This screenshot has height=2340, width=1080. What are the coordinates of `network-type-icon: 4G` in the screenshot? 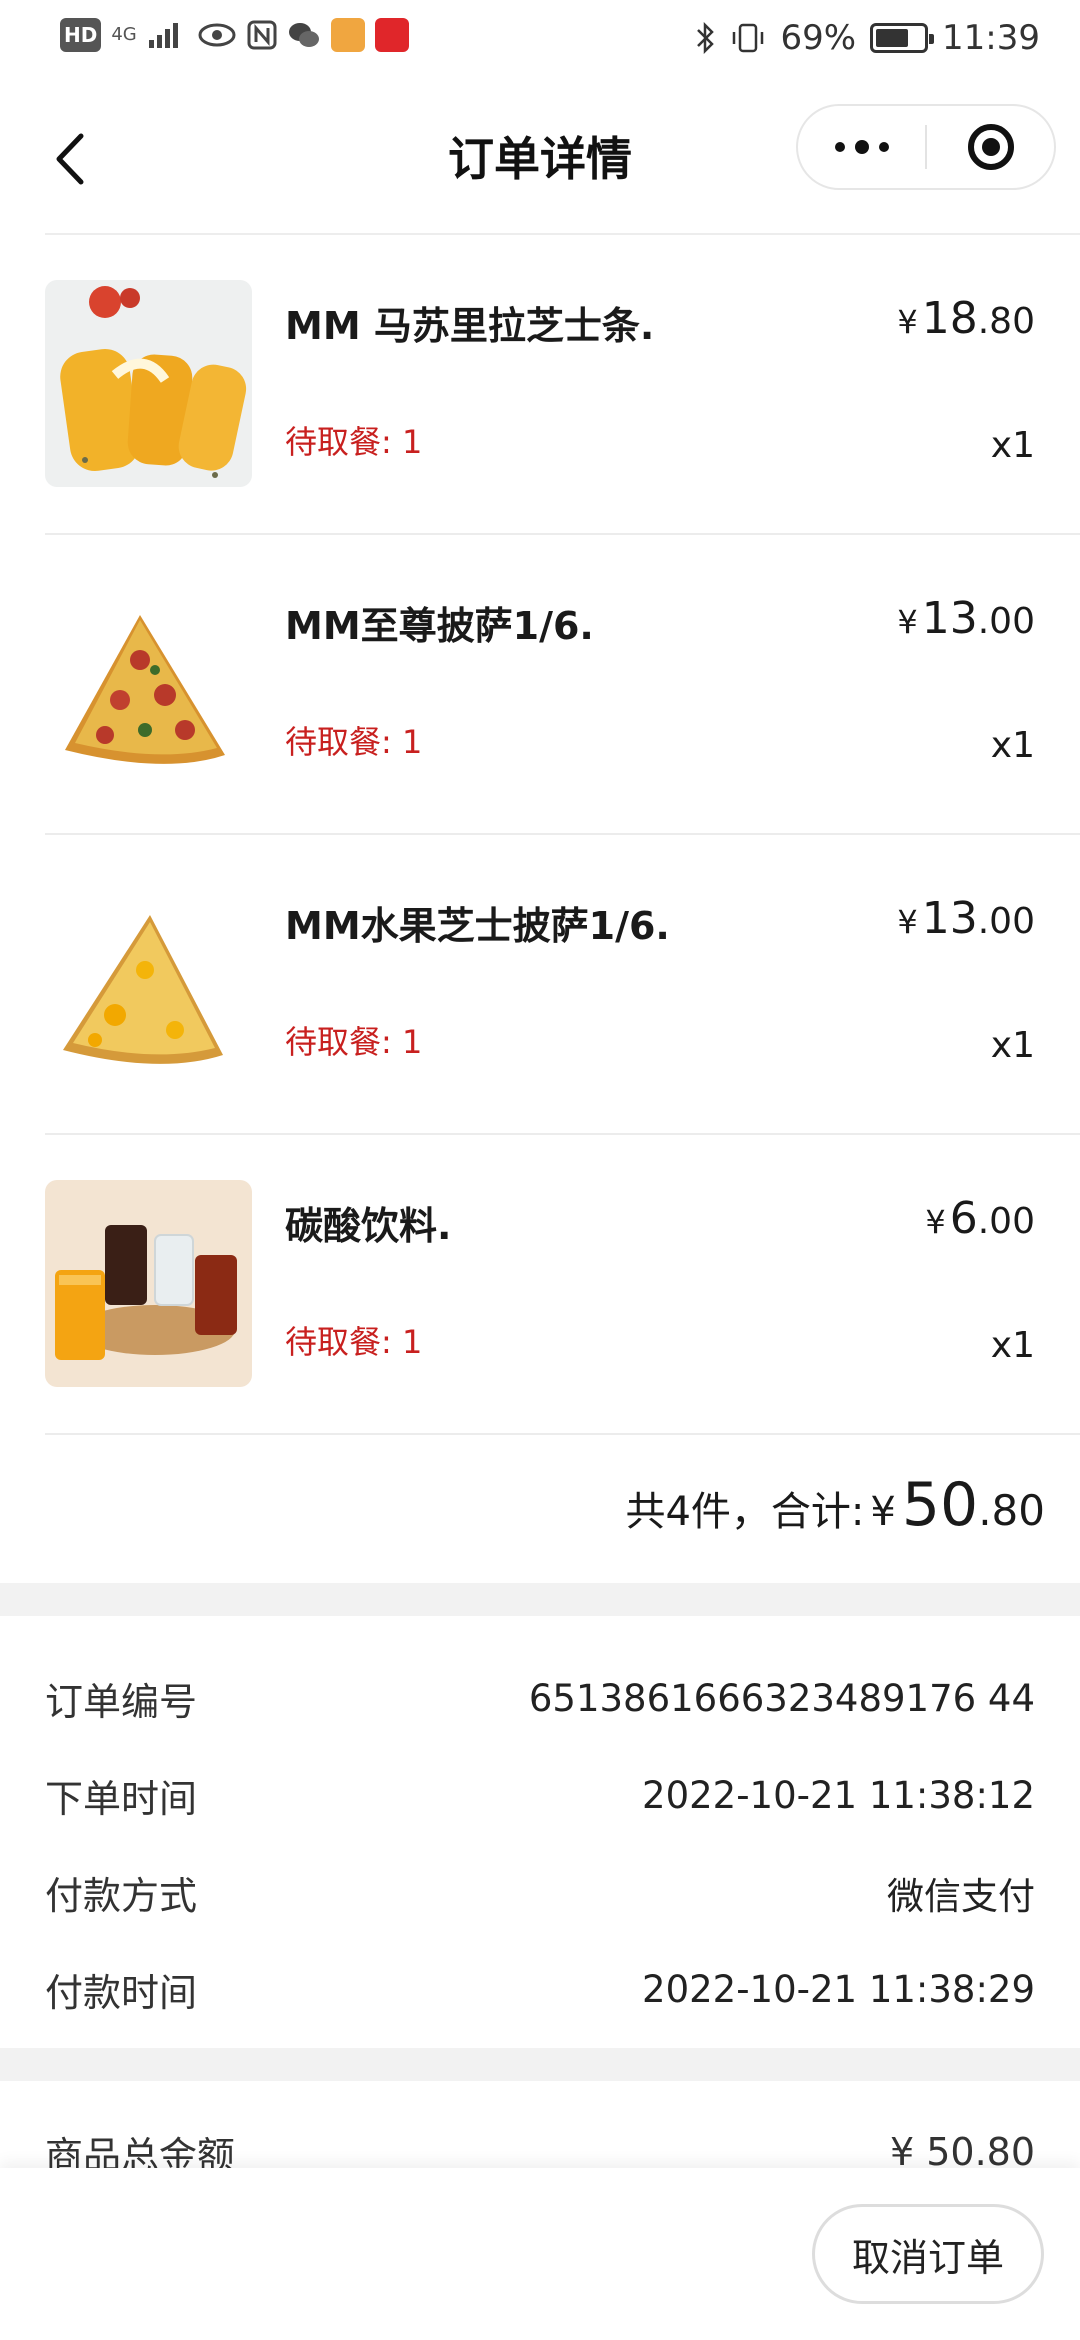 It's located at (124, 34).